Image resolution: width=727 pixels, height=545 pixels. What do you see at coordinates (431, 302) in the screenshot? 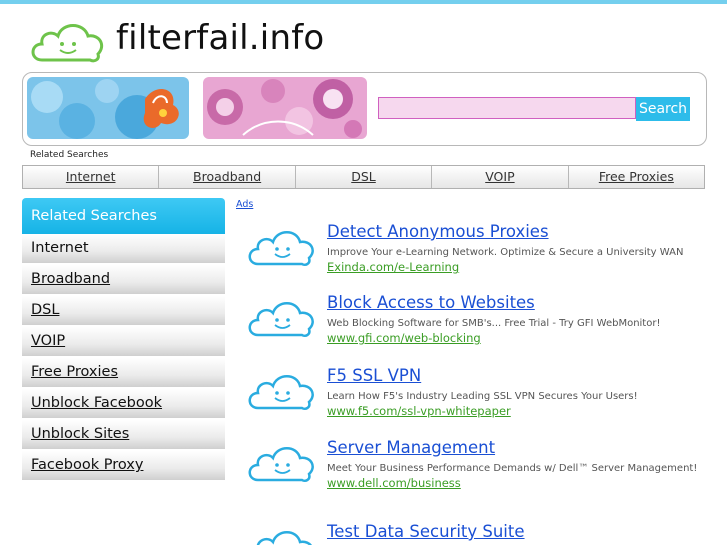
I see `ad-title: Block Access to Websites` at bounding box center [431, 302].